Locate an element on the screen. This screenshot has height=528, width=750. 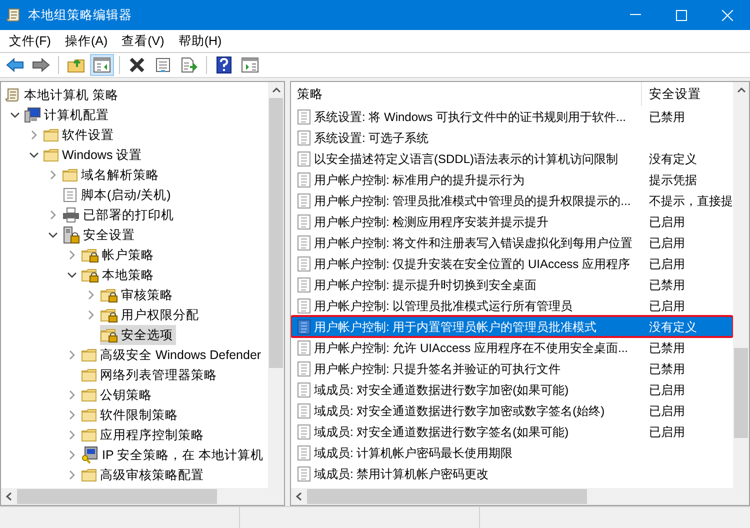
table-row: 用户帐户控制: 允许 UIAccess 应用程序在不使用安全桌面... 已禁用 is located at coordinates (512, 347).